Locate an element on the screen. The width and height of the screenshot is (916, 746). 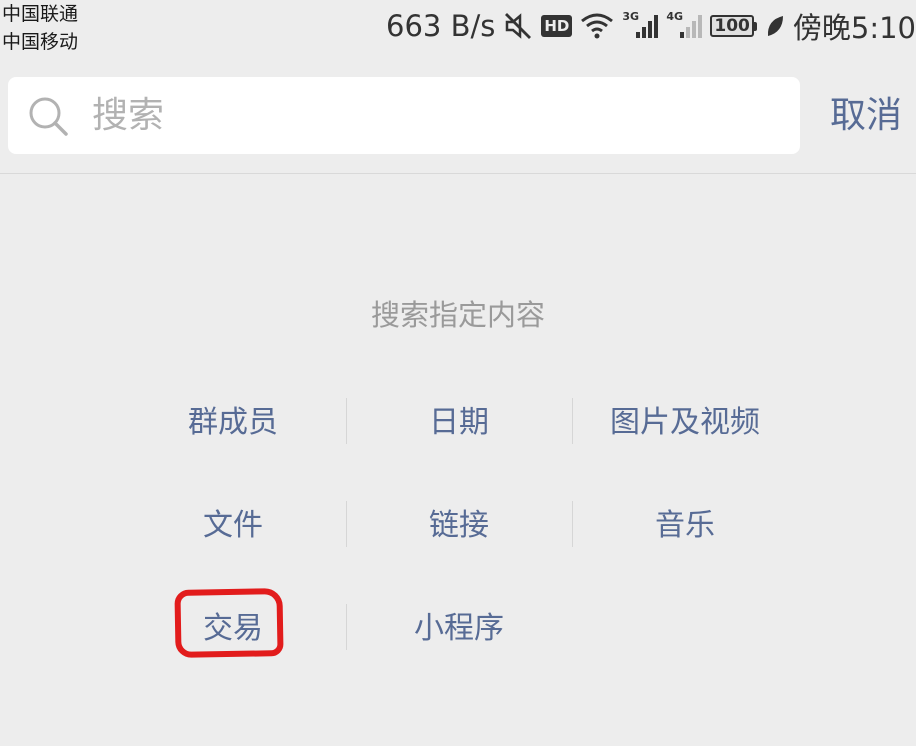
battery-level: 100 is located at coordinates (732, 26).